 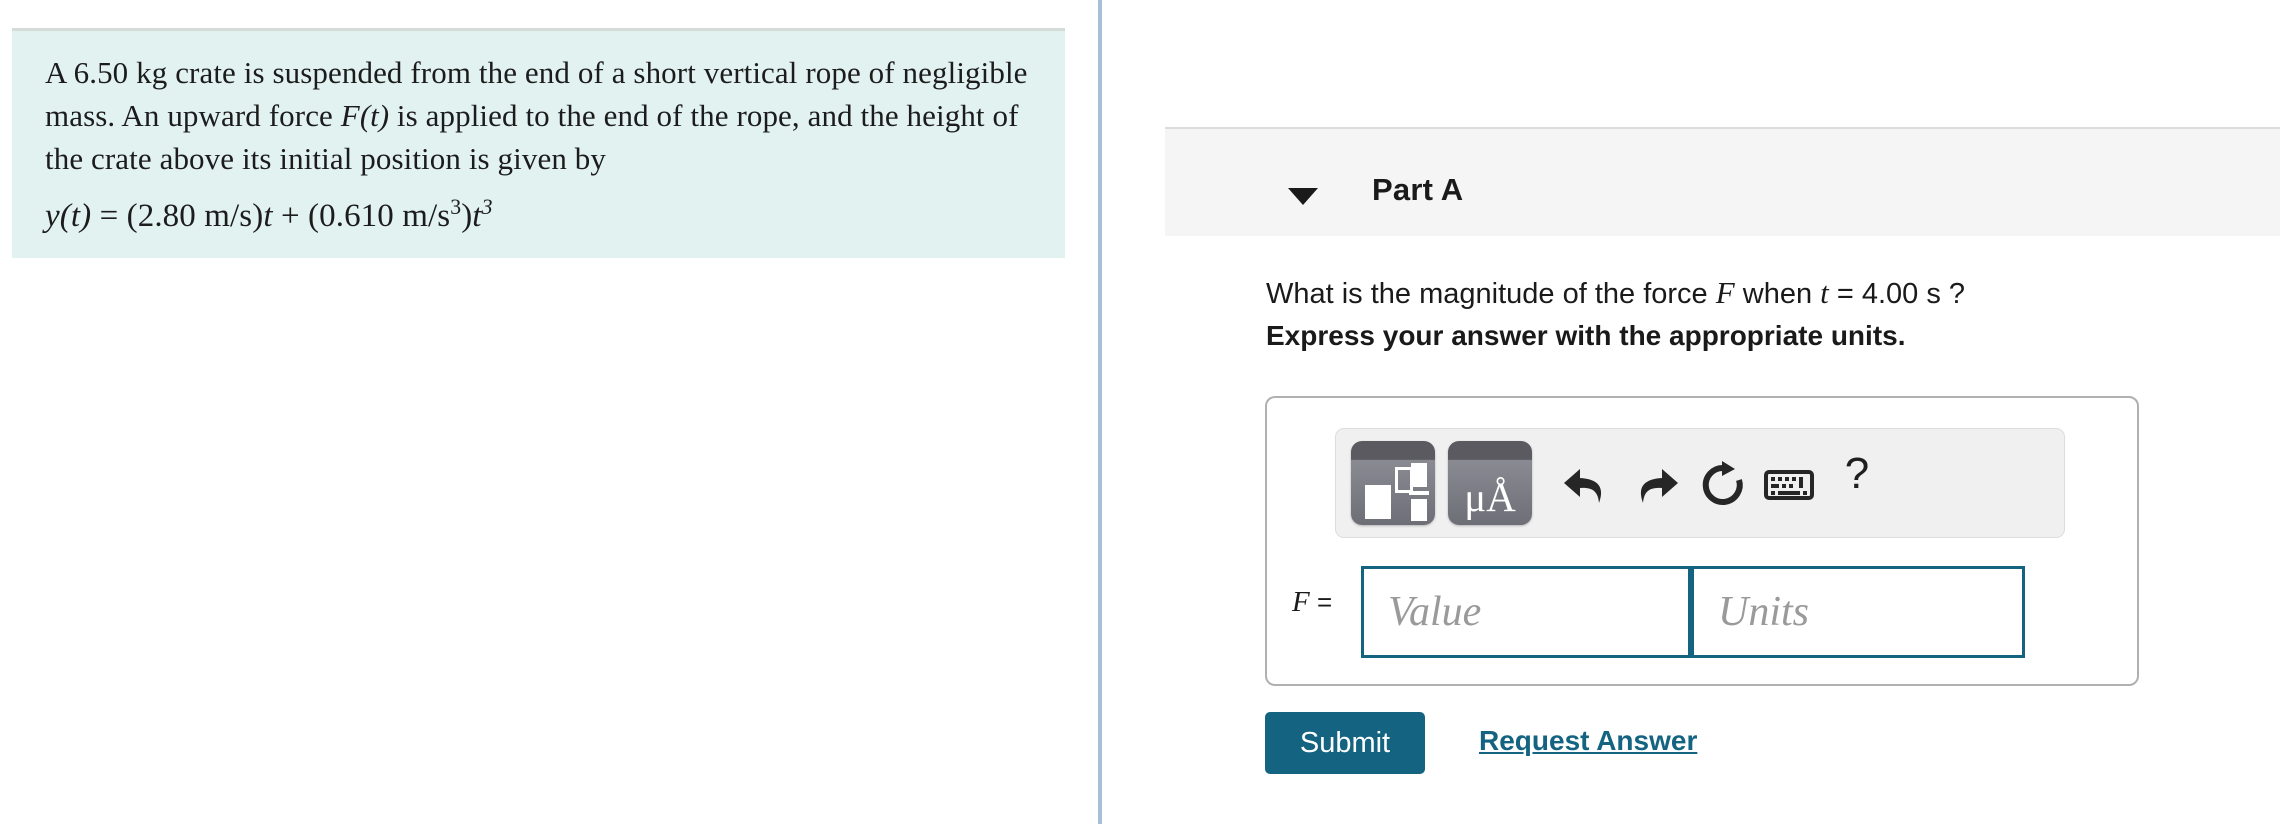 What do you see at coordinates (1857, 484) in the screenshot?
I see `question-mark-icon: ?` at bounding box center [1857, 484].